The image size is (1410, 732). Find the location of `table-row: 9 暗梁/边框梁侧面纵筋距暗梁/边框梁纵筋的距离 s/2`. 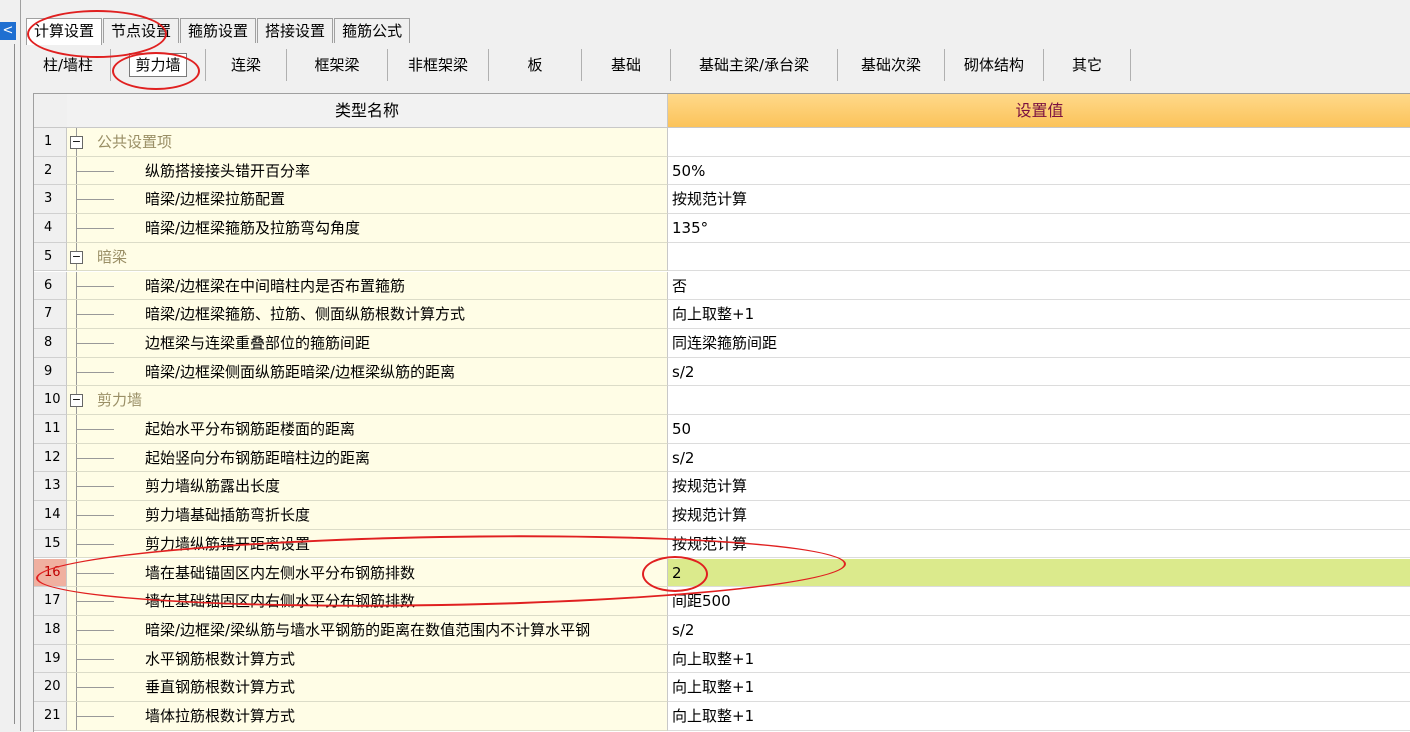

table-row: 9 暗梁/边框梁侧面纵筋距暗梁/边框梁纵筋的距离 s/2 is located at coordinates (722, 372).